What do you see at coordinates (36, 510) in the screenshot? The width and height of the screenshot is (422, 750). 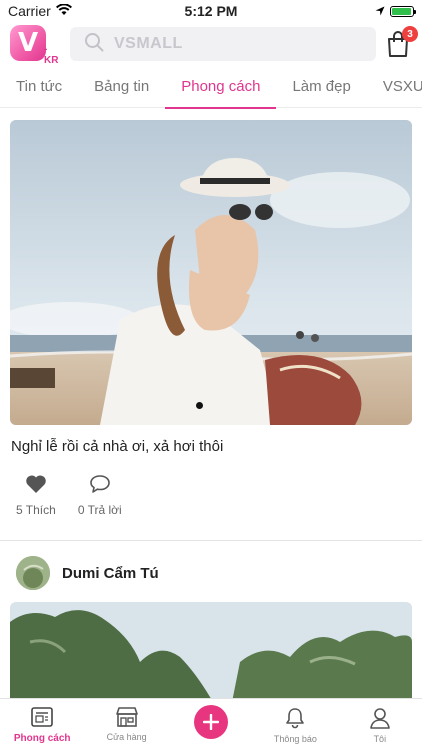 I see `like-count: 5 Thích` at bounding box center [36, 510].